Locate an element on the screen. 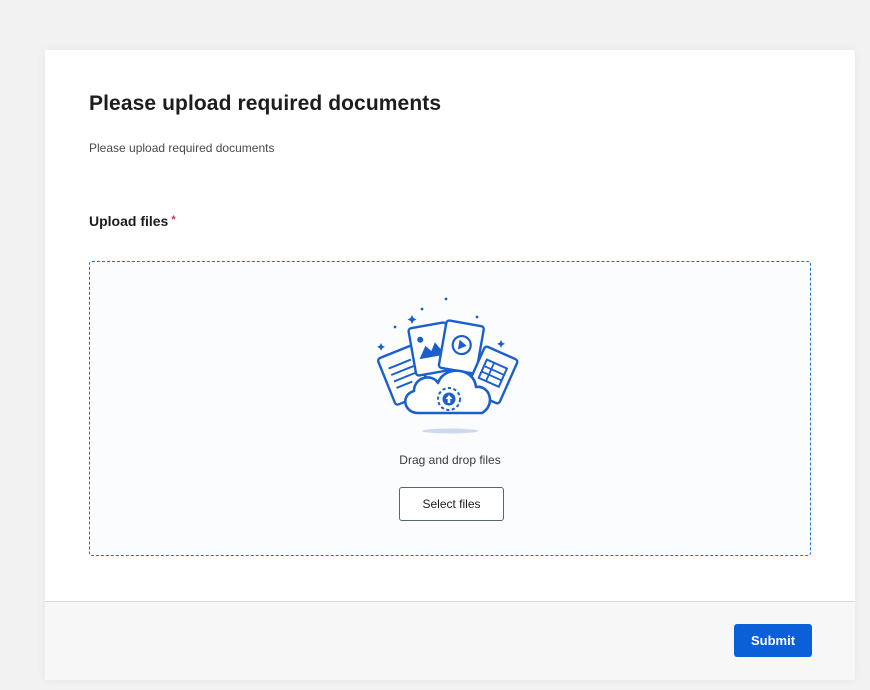 The height and width of the screenshot is (690, 870). form-footer: Submit is located at coordinates (450, 640).